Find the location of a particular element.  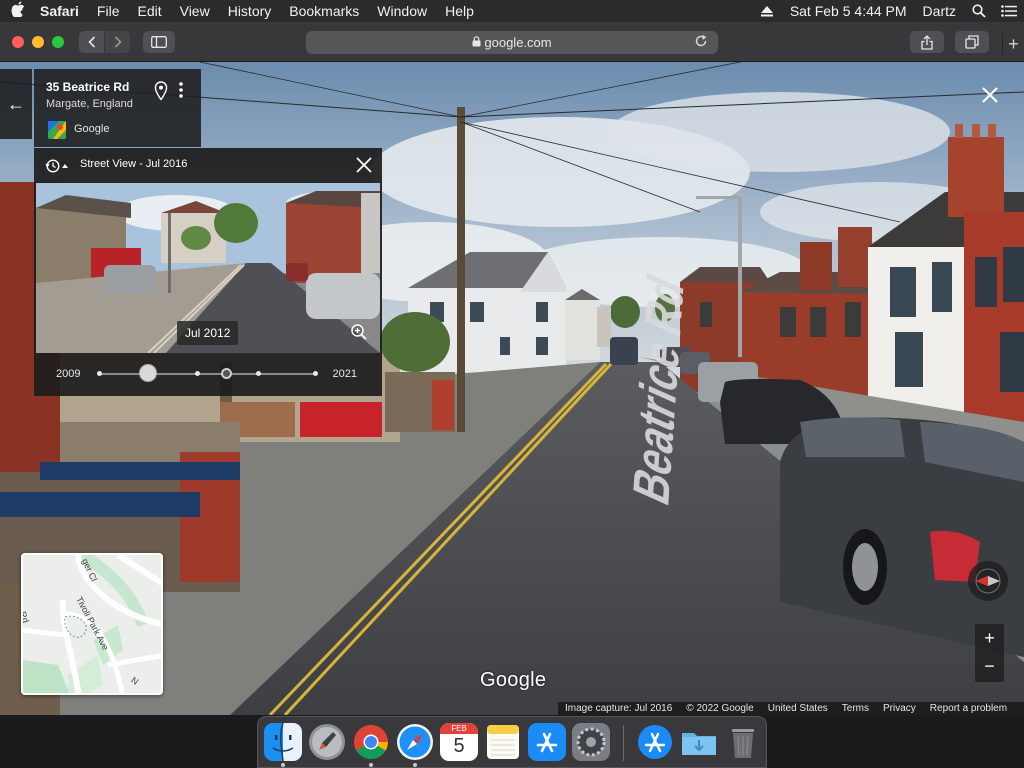

back-button is located at coordinates (91, 42).